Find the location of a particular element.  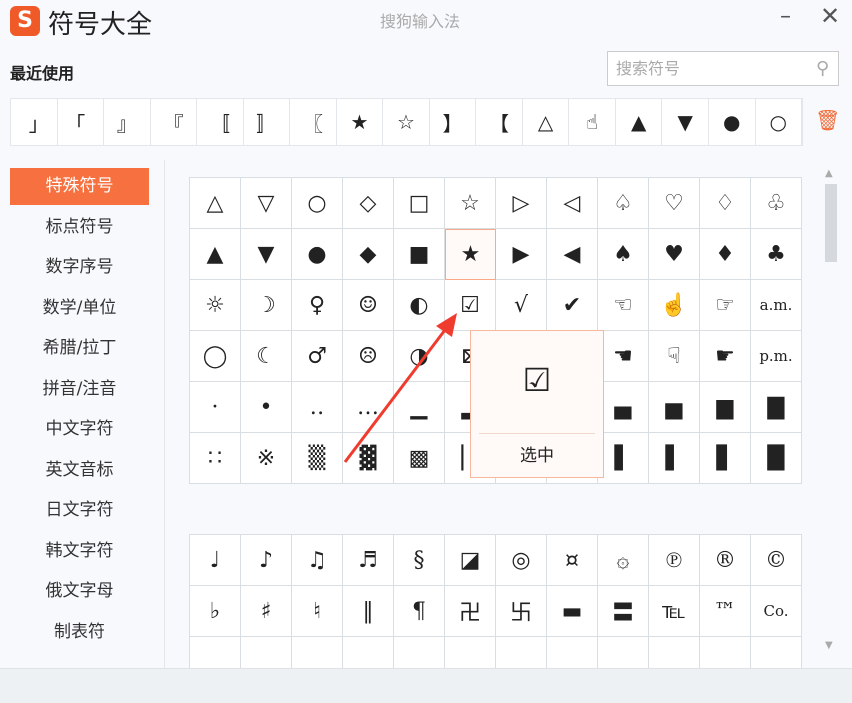

sidebar-item: 日文字符 is located at coordinates (79, 510).